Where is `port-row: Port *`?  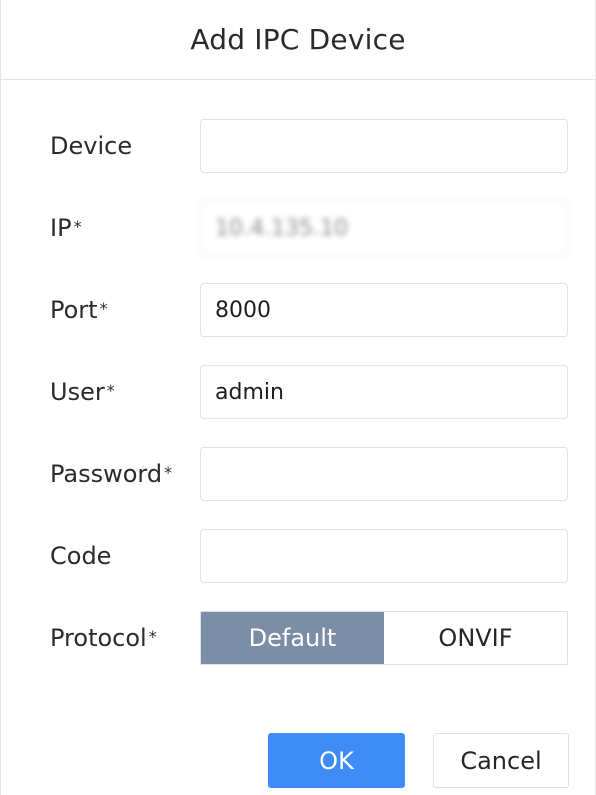 port-row: Port * is located at coordinates (298, 310).